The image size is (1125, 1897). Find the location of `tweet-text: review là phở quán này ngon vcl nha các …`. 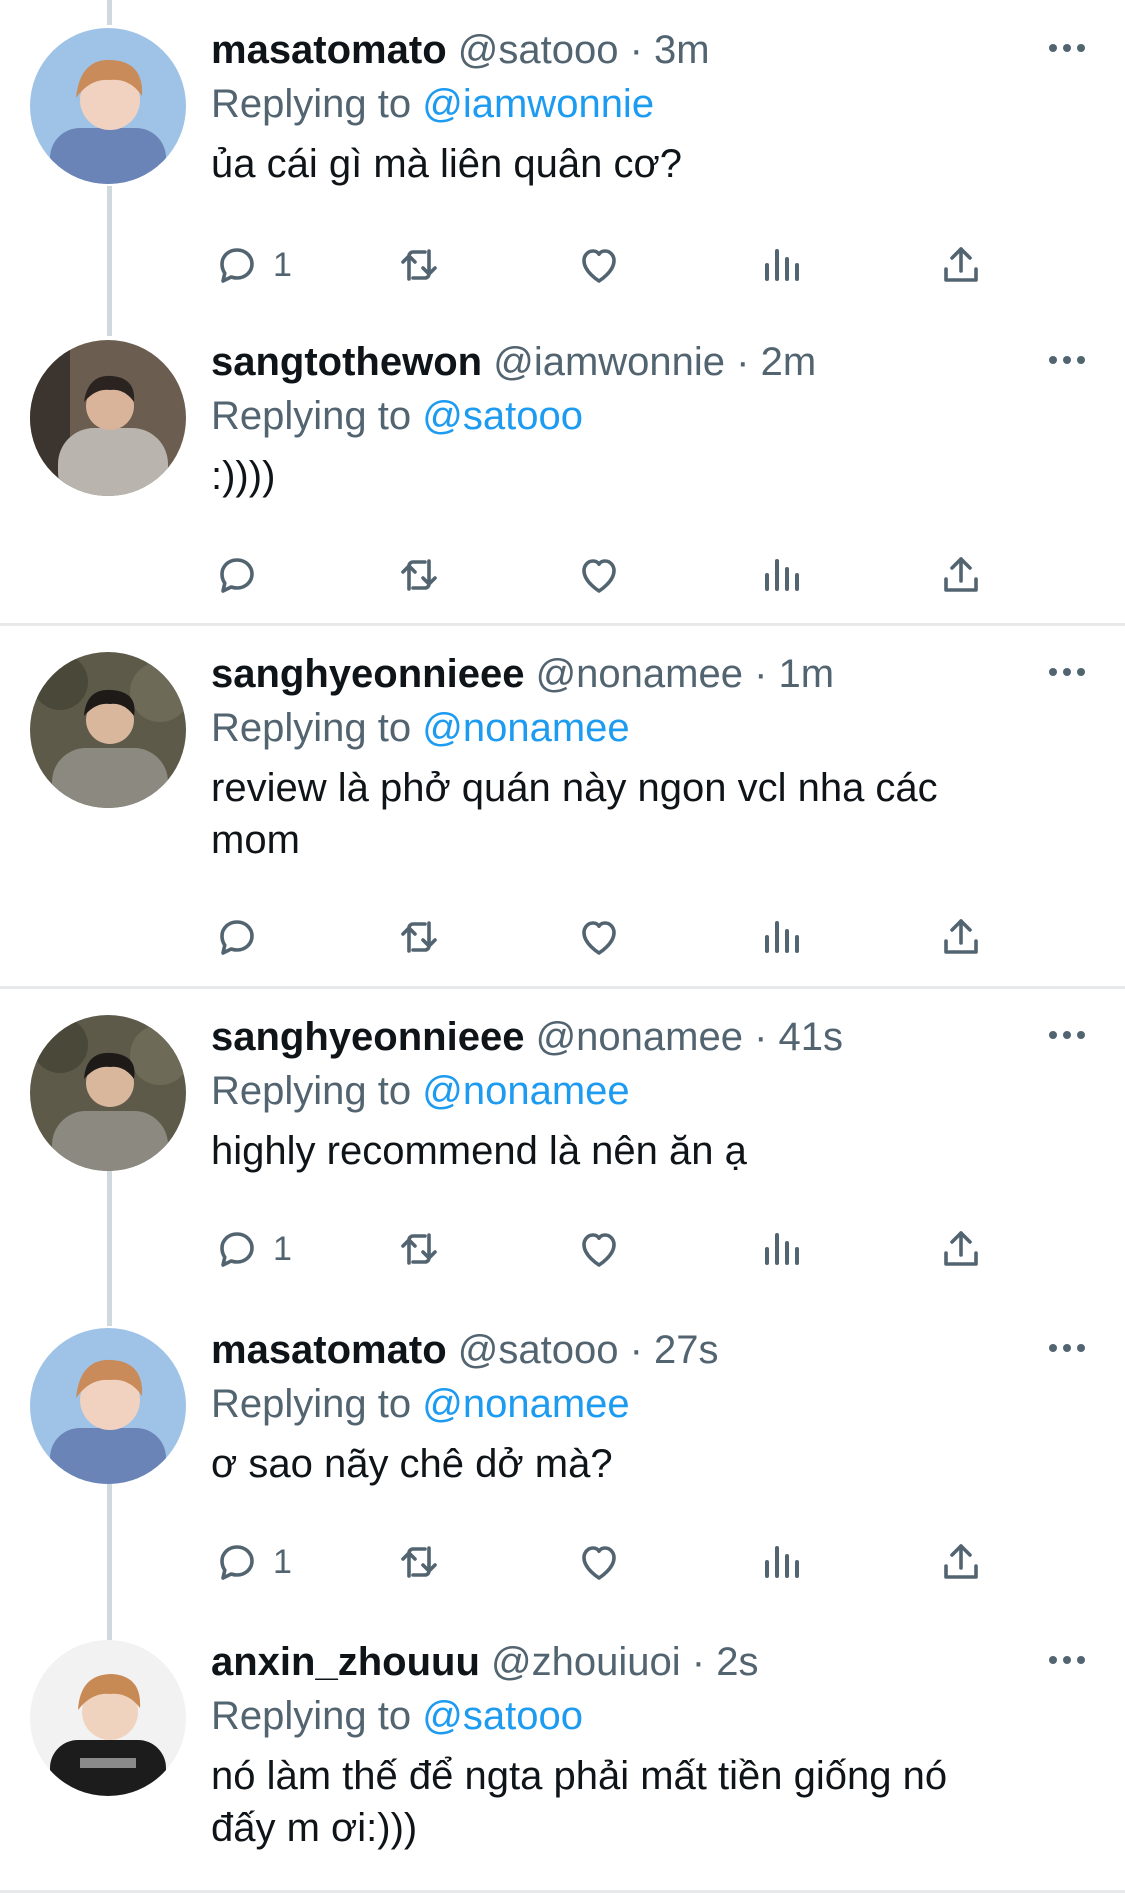

tweet-text: review là phở quán này ngon vcl nha các … is located at coordinates (648, 814).